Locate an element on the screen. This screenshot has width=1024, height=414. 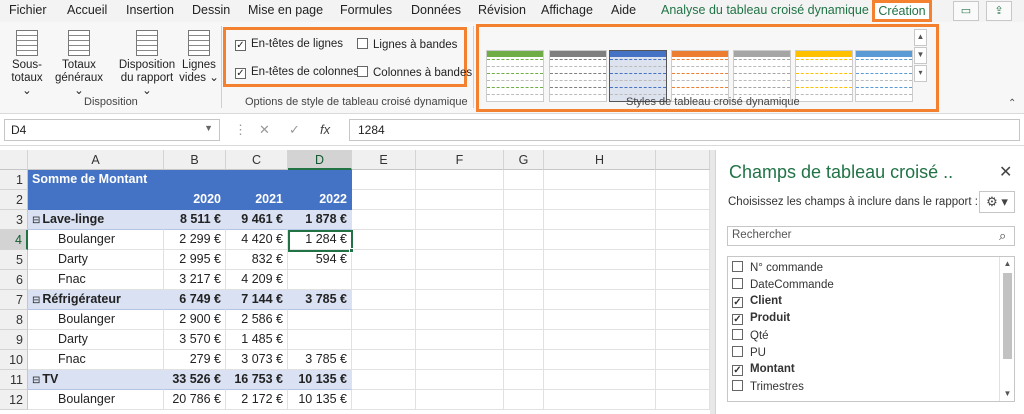
tab-revision: Révision is located at coordinates (502, 10).